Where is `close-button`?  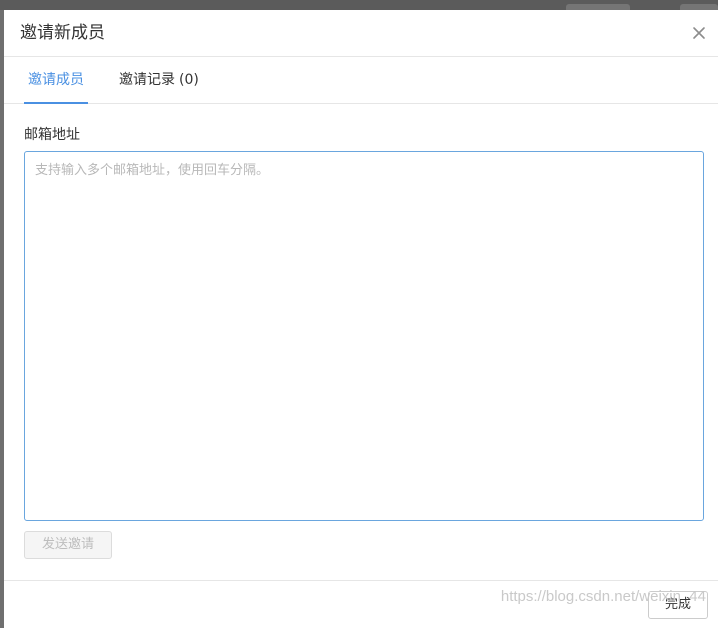
close-button is located at coordinates (699, 33).